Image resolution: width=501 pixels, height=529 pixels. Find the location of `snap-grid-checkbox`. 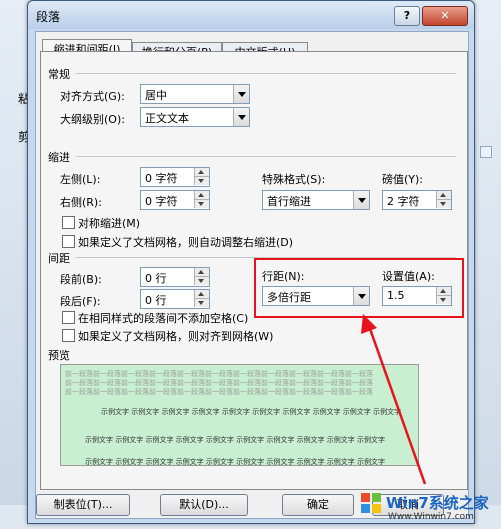

snap-grid-checkbox is located at coordinates (68, 335).